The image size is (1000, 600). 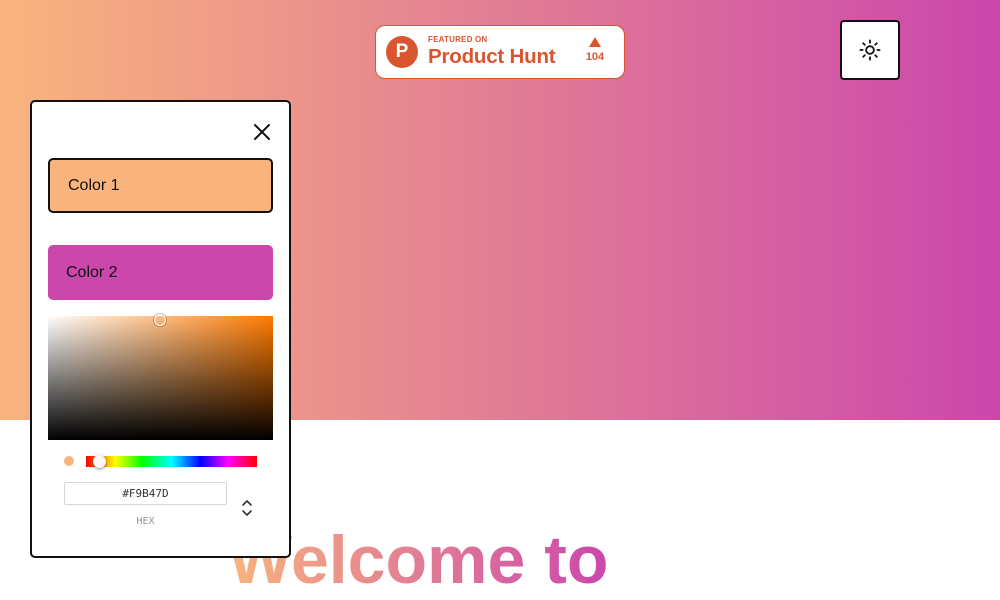 I want to click on theme-toggle-button, so click(x=870, y=50).